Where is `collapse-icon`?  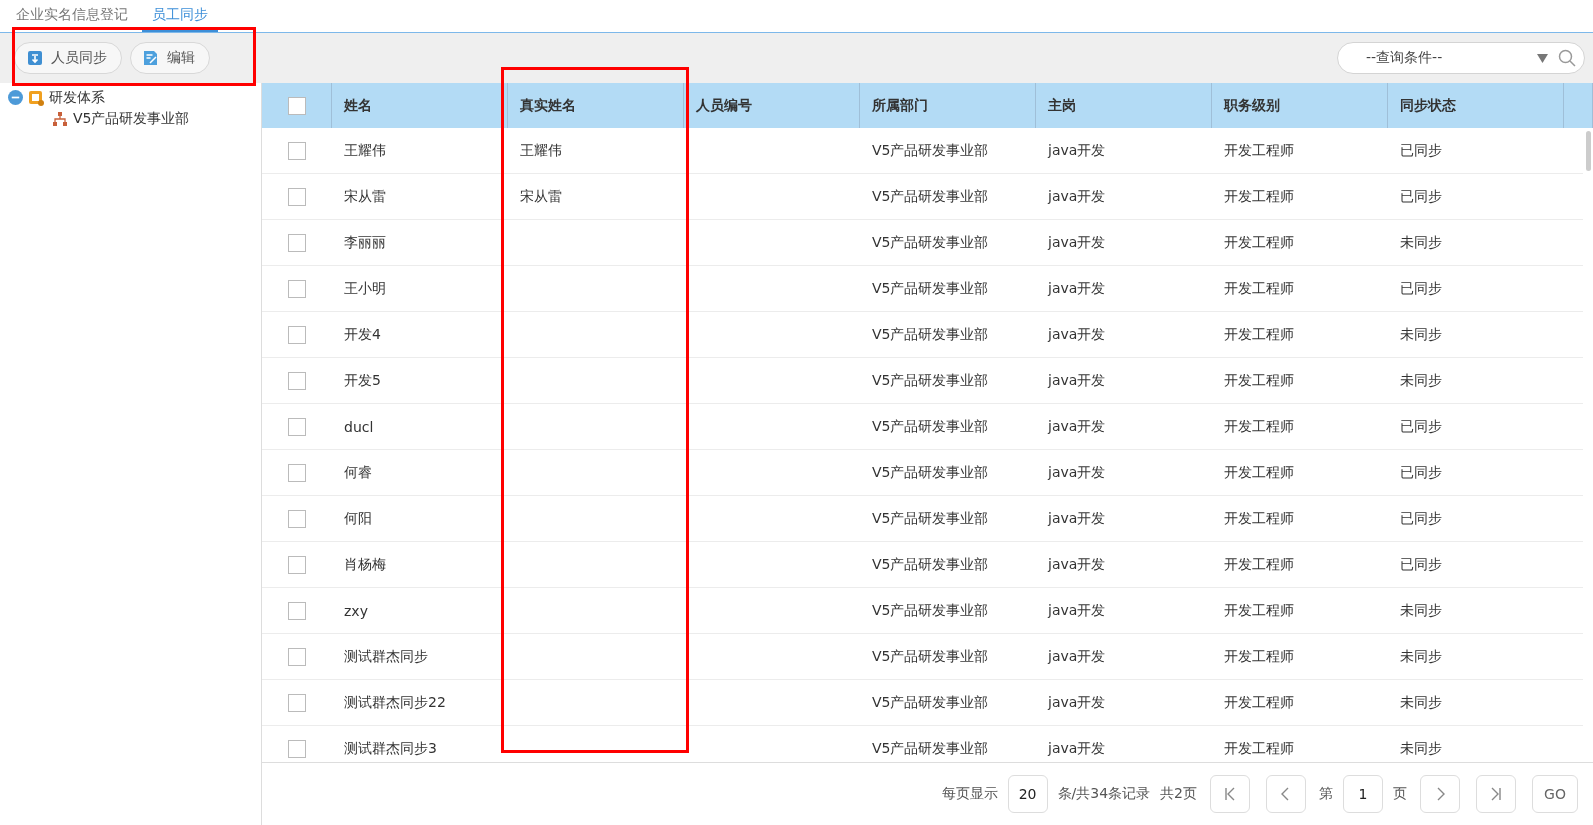 collapse-icon is located at coordinates (15, 97).